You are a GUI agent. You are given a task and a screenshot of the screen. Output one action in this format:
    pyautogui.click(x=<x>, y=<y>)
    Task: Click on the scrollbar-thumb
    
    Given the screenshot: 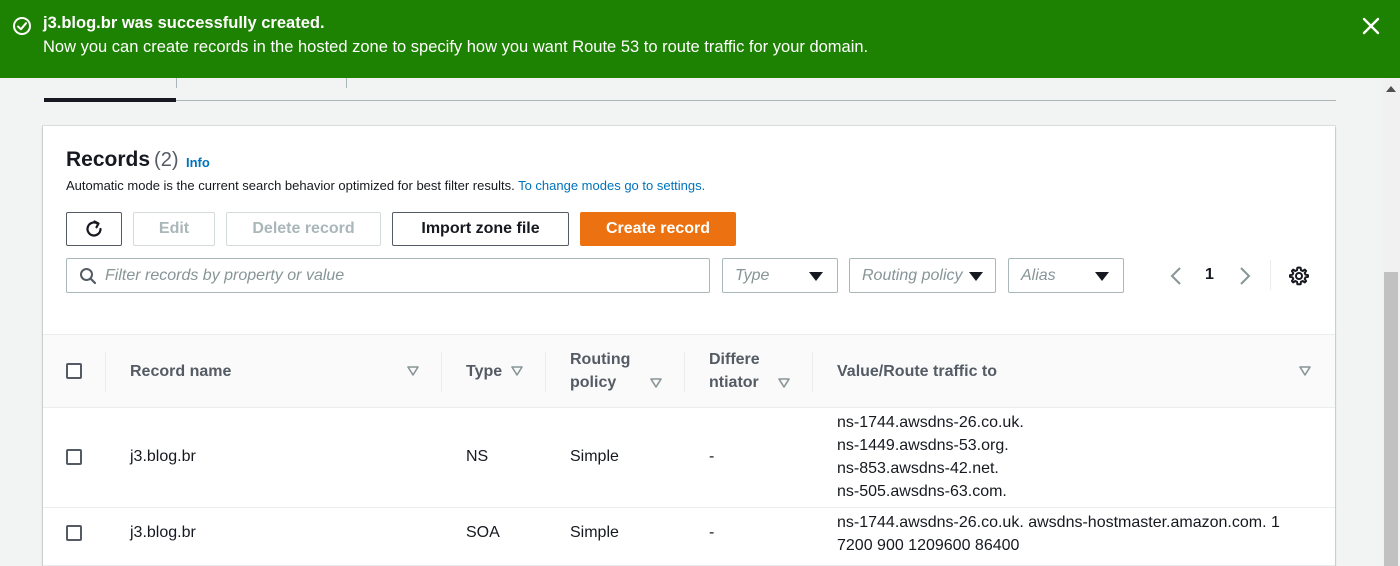 What is the action you would take?
    pyautogui.click(x=1391, y=419)
    